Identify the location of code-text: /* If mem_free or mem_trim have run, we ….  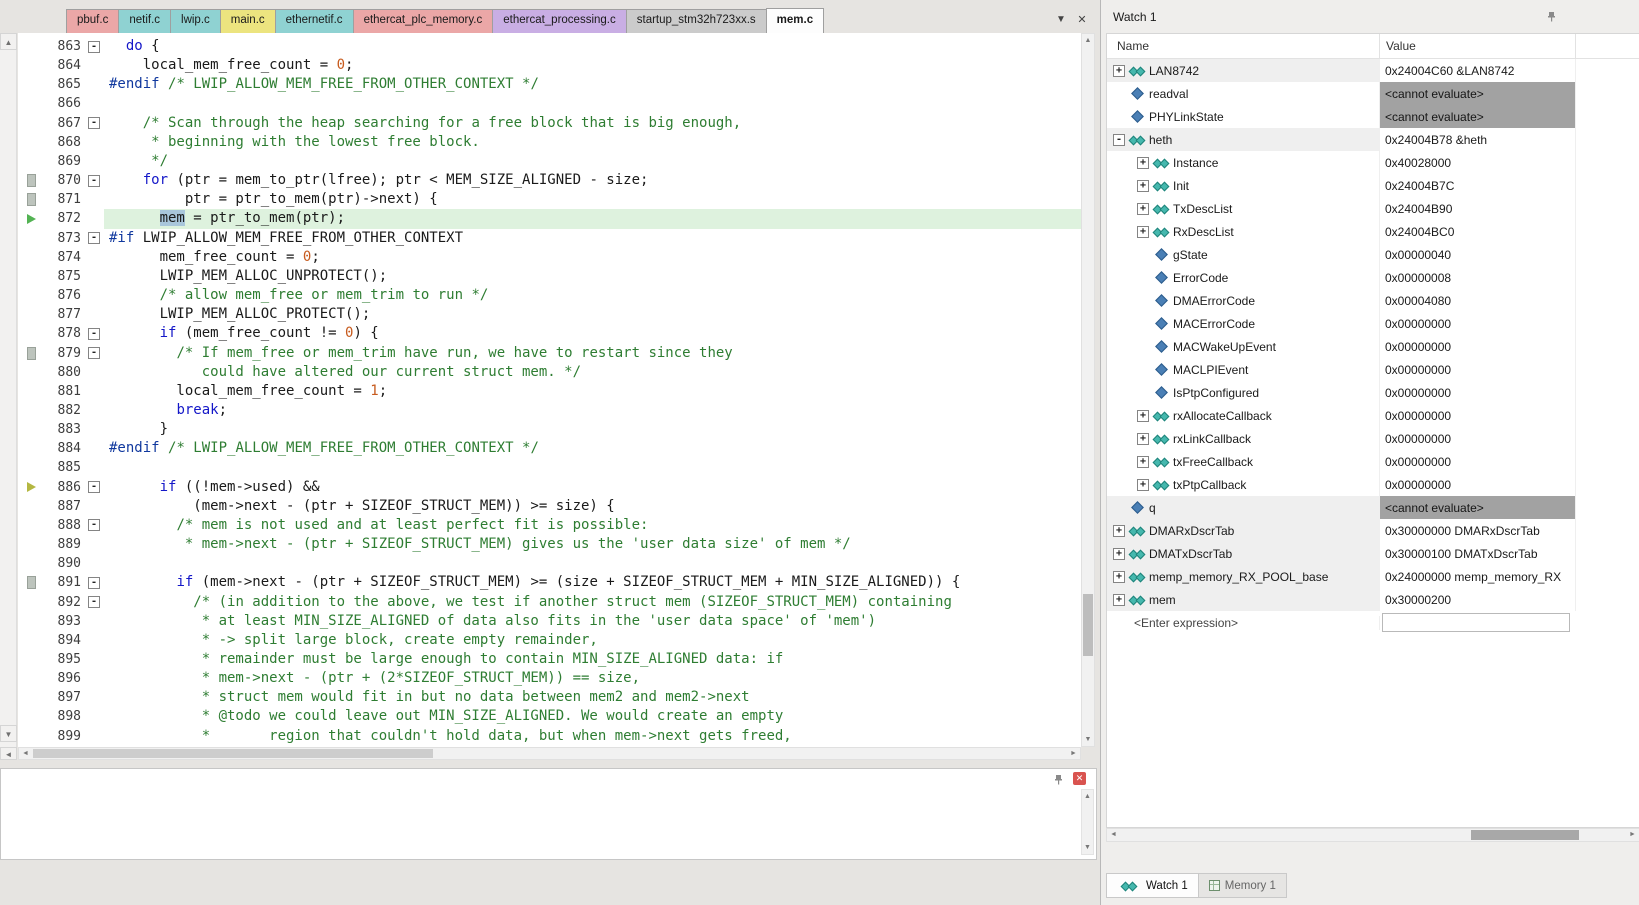
(592, 353).